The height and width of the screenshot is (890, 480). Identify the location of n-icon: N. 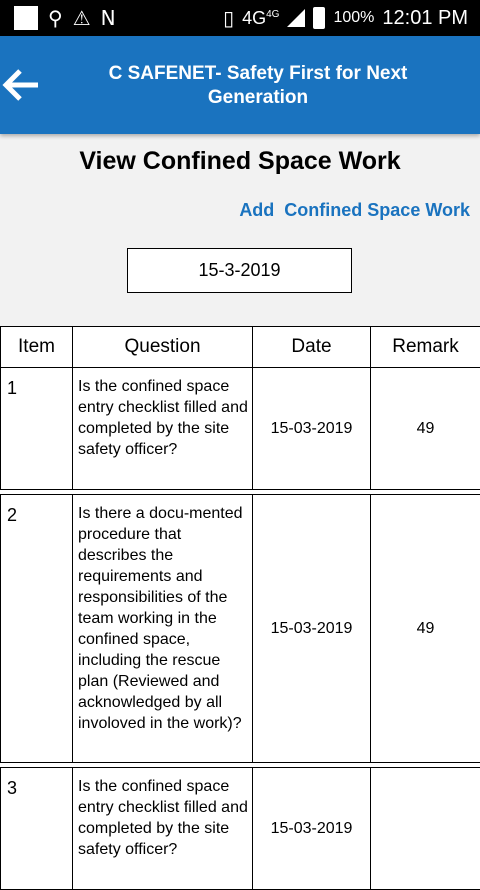
(108, 18).